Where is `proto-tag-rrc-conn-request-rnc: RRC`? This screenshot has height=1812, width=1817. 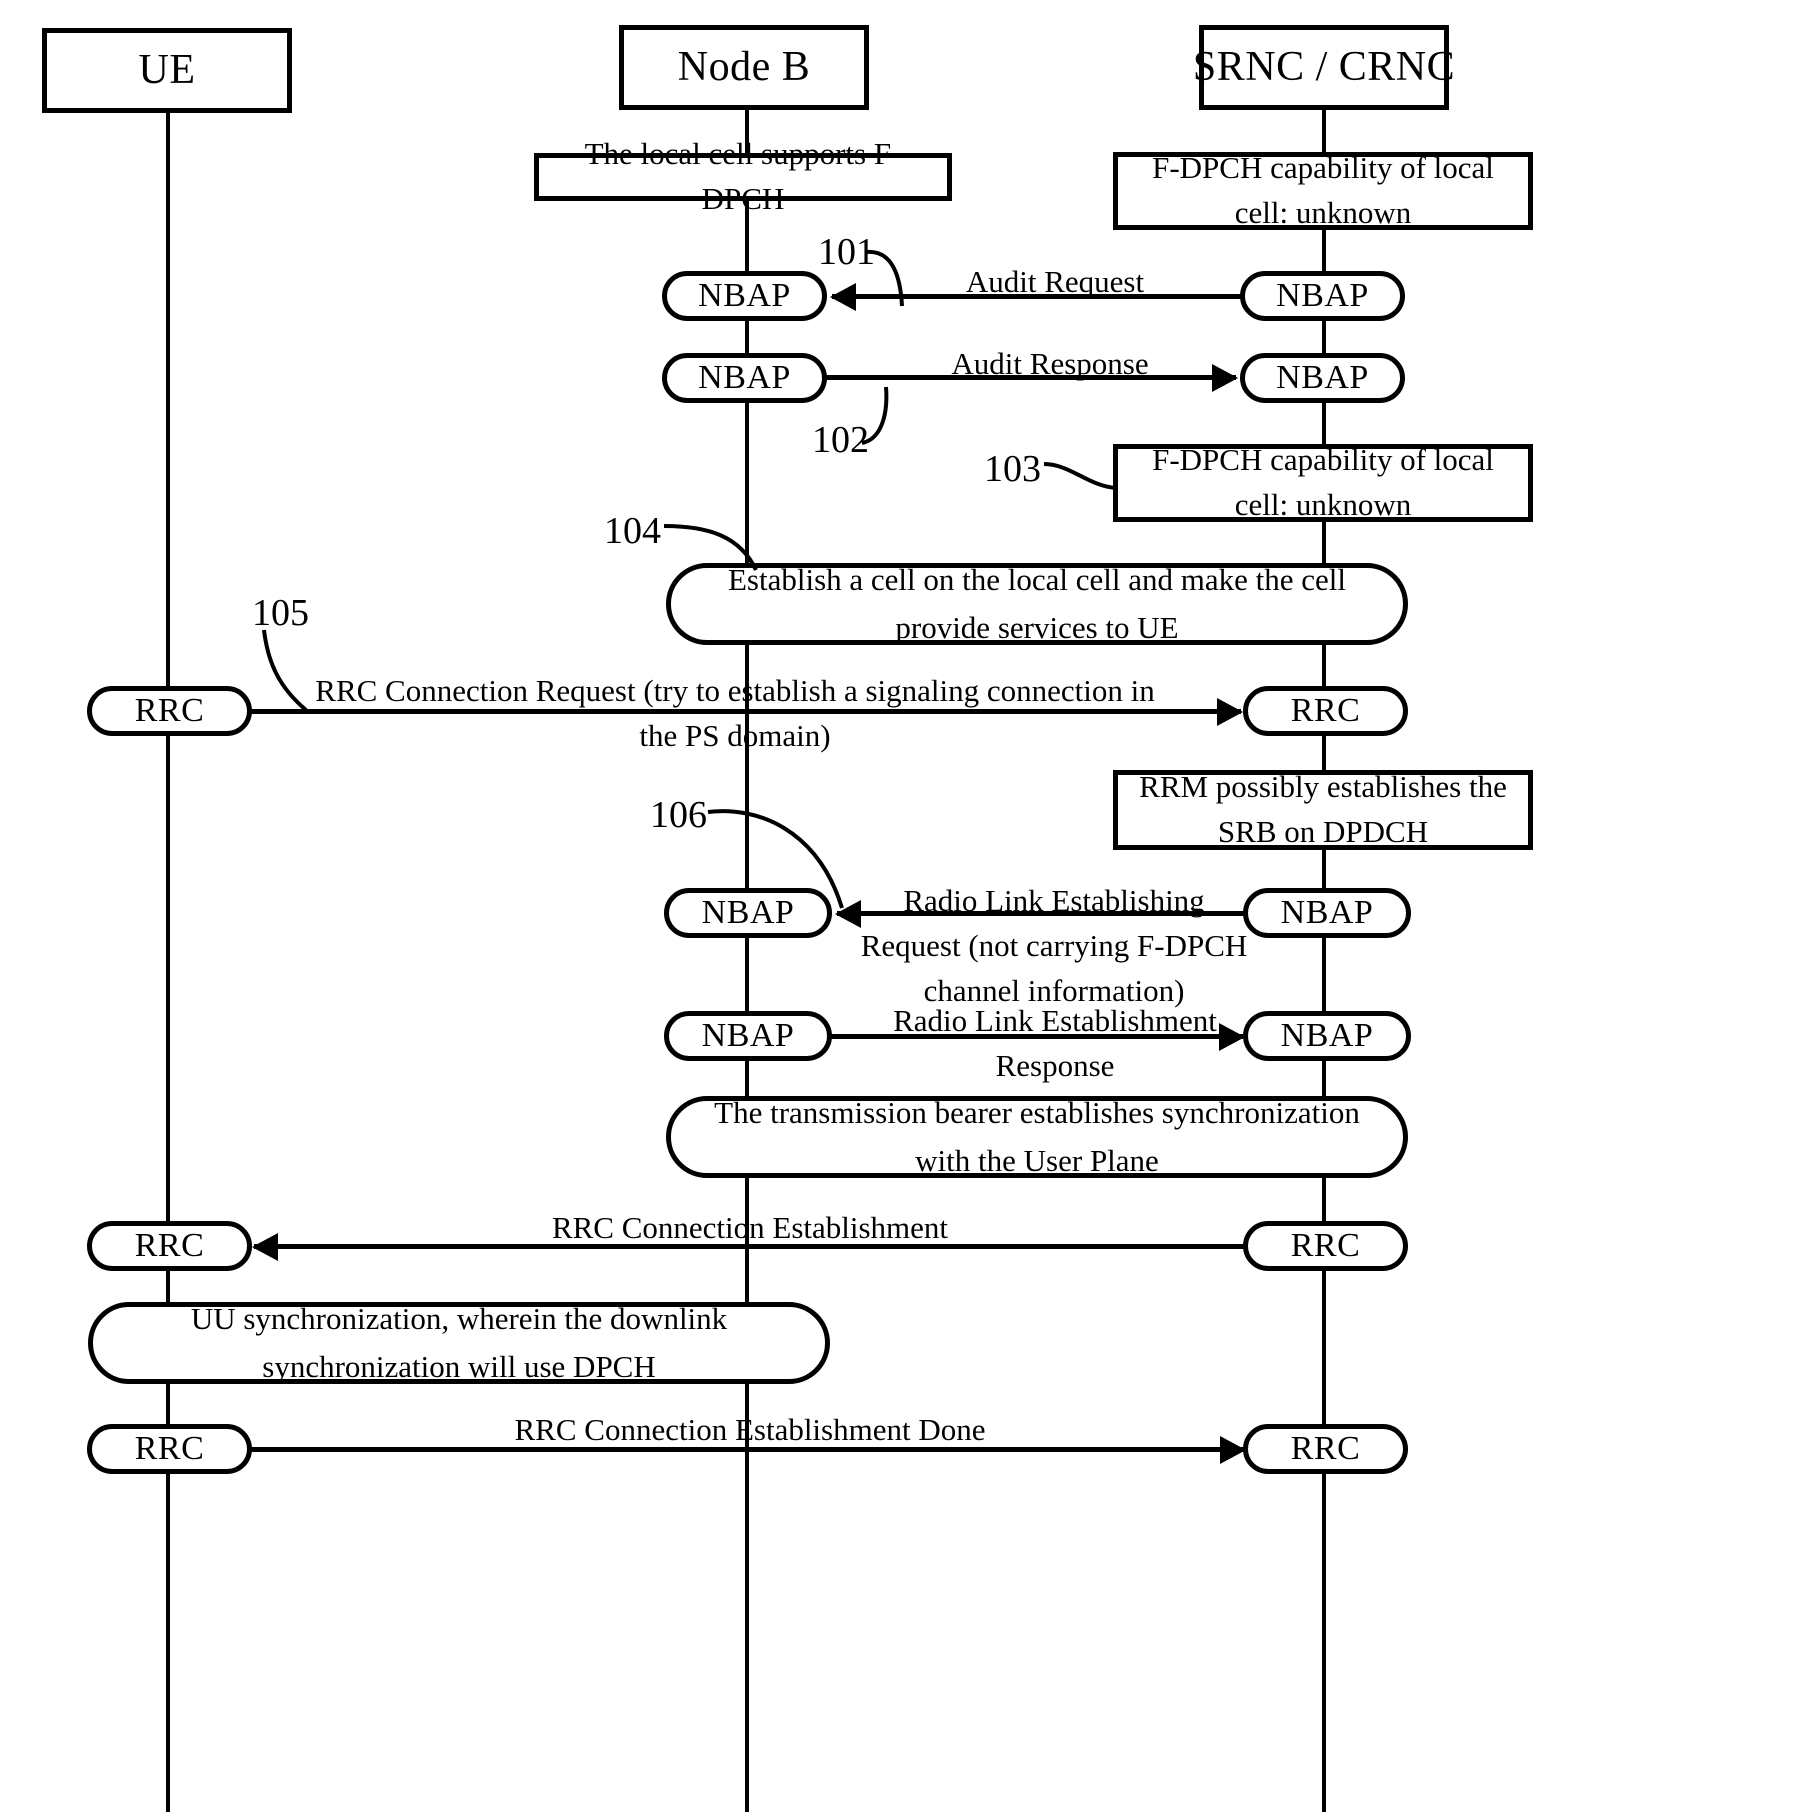 proto-tag-rrc-conn-request-rnc: RRC is located at coordinates (1325, 711).